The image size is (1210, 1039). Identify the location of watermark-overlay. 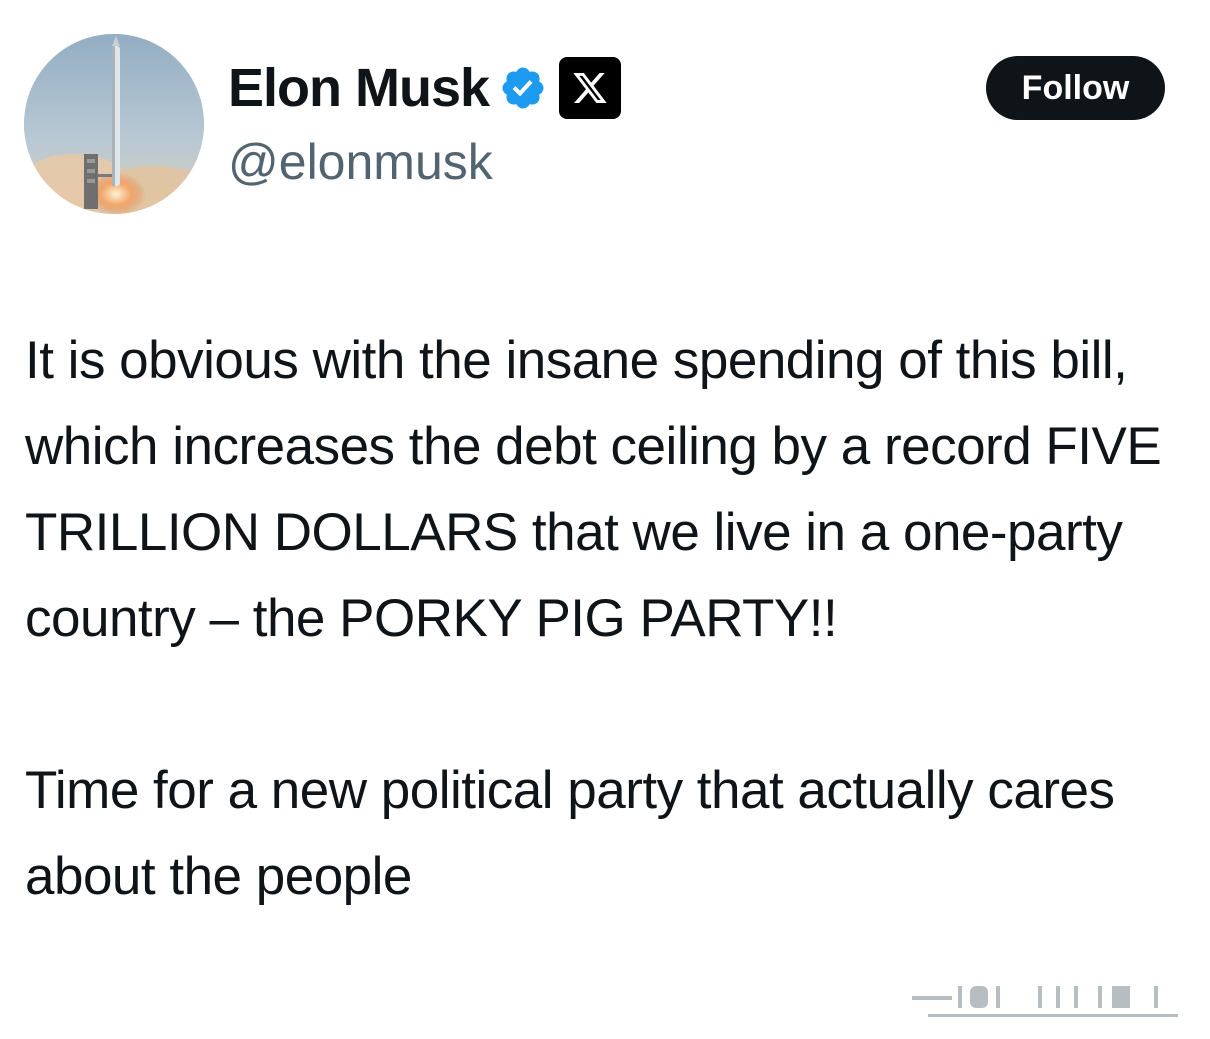
(1053, 1004).